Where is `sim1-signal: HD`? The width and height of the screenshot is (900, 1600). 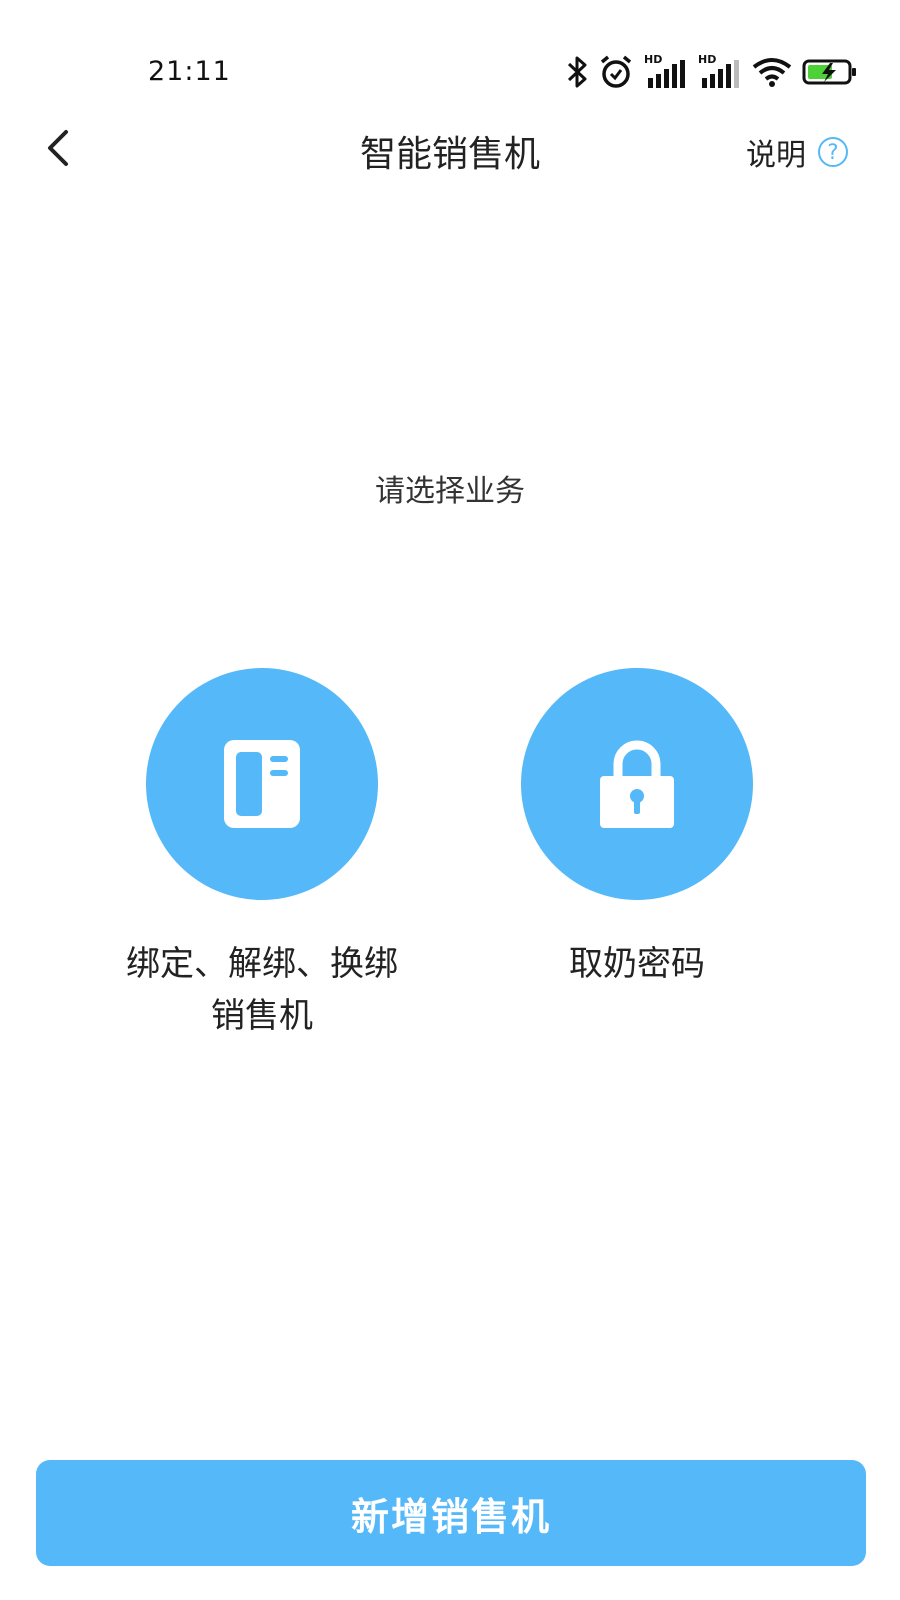
sim1-signal: HD is located at coordinates (666, 72).